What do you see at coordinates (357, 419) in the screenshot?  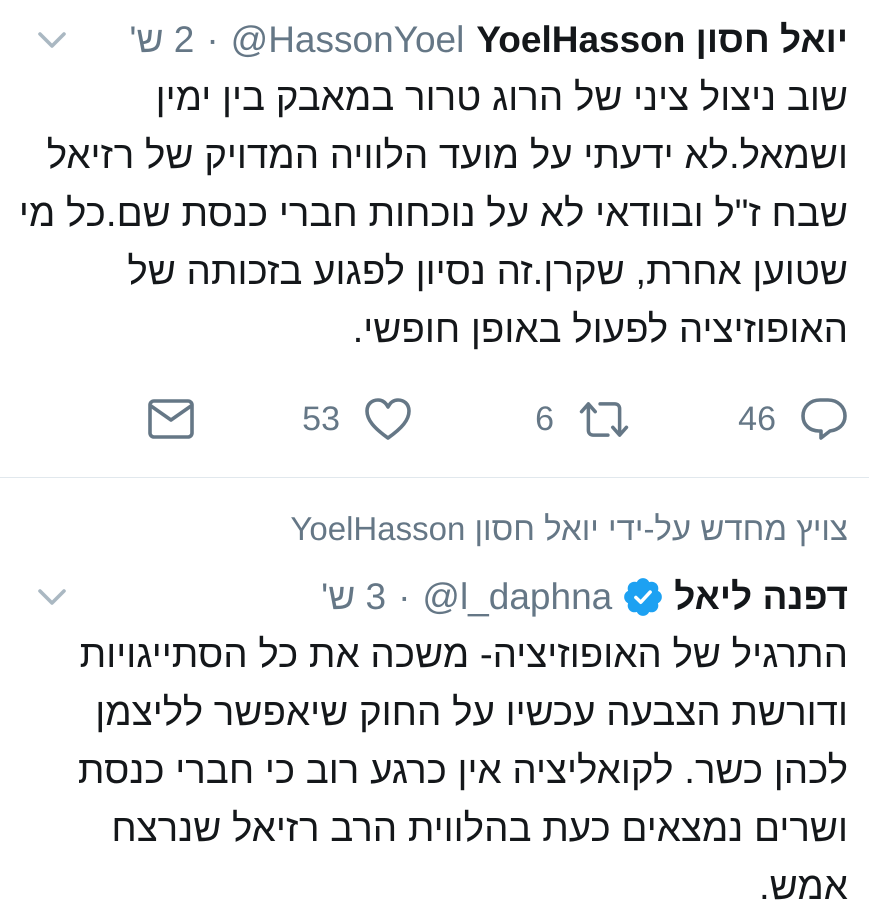 I see `like-button: 53` at bounding box center [357, 419].